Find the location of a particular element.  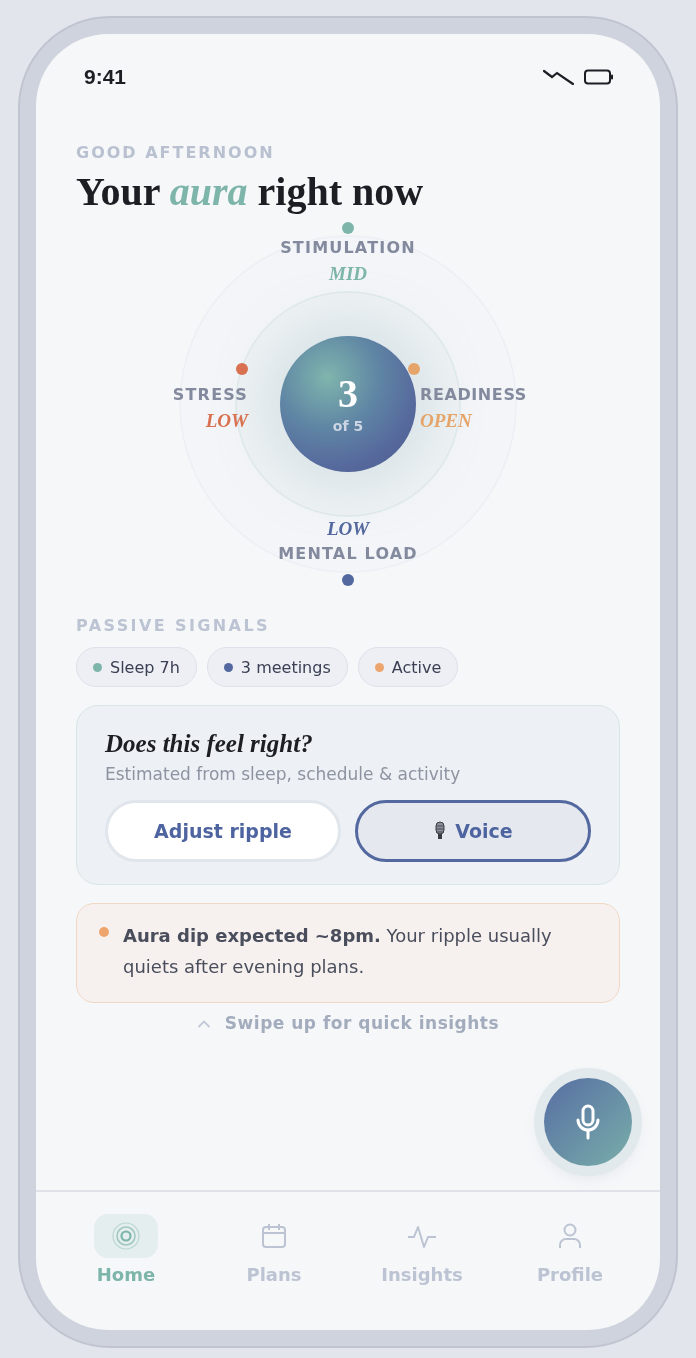

axis-label: STRESS is located at coordinates (210, 394).